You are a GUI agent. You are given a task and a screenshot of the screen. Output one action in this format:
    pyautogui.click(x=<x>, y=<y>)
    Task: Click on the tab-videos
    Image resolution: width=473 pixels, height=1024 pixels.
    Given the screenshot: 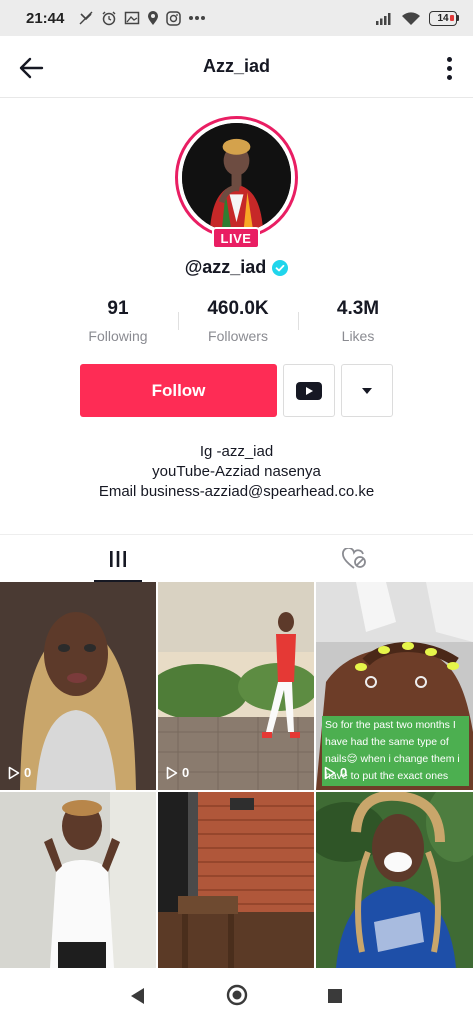 What is the action you would take?
    pyautogui.click(x=118, y=558)
    